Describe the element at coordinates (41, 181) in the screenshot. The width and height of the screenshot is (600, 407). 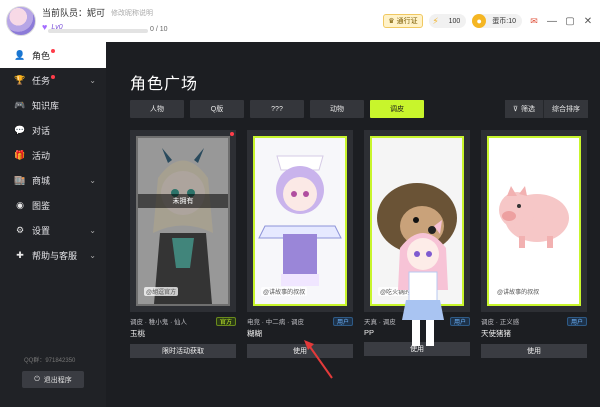
I see `sidebar-item-label: 商城` at that location.